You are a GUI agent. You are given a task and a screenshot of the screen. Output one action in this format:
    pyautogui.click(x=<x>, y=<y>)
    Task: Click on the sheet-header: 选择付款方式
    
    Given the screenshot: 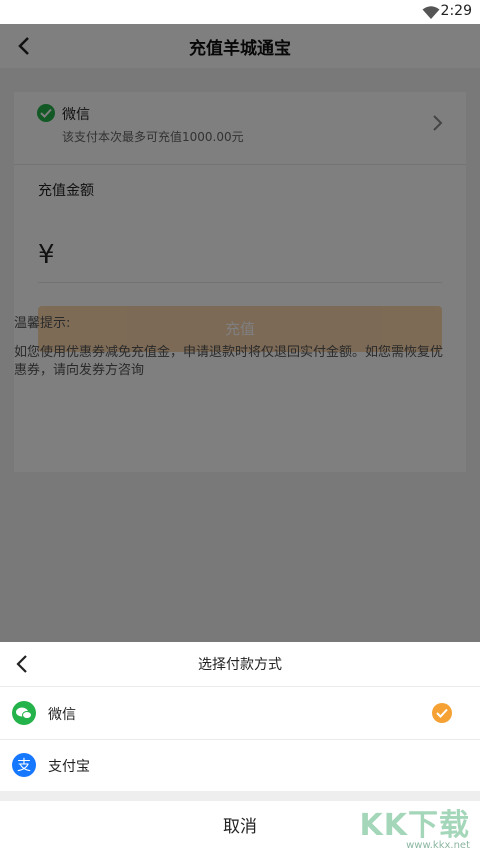 What is the action you would take?
    pyautogui.click(x=240, y=664)
    